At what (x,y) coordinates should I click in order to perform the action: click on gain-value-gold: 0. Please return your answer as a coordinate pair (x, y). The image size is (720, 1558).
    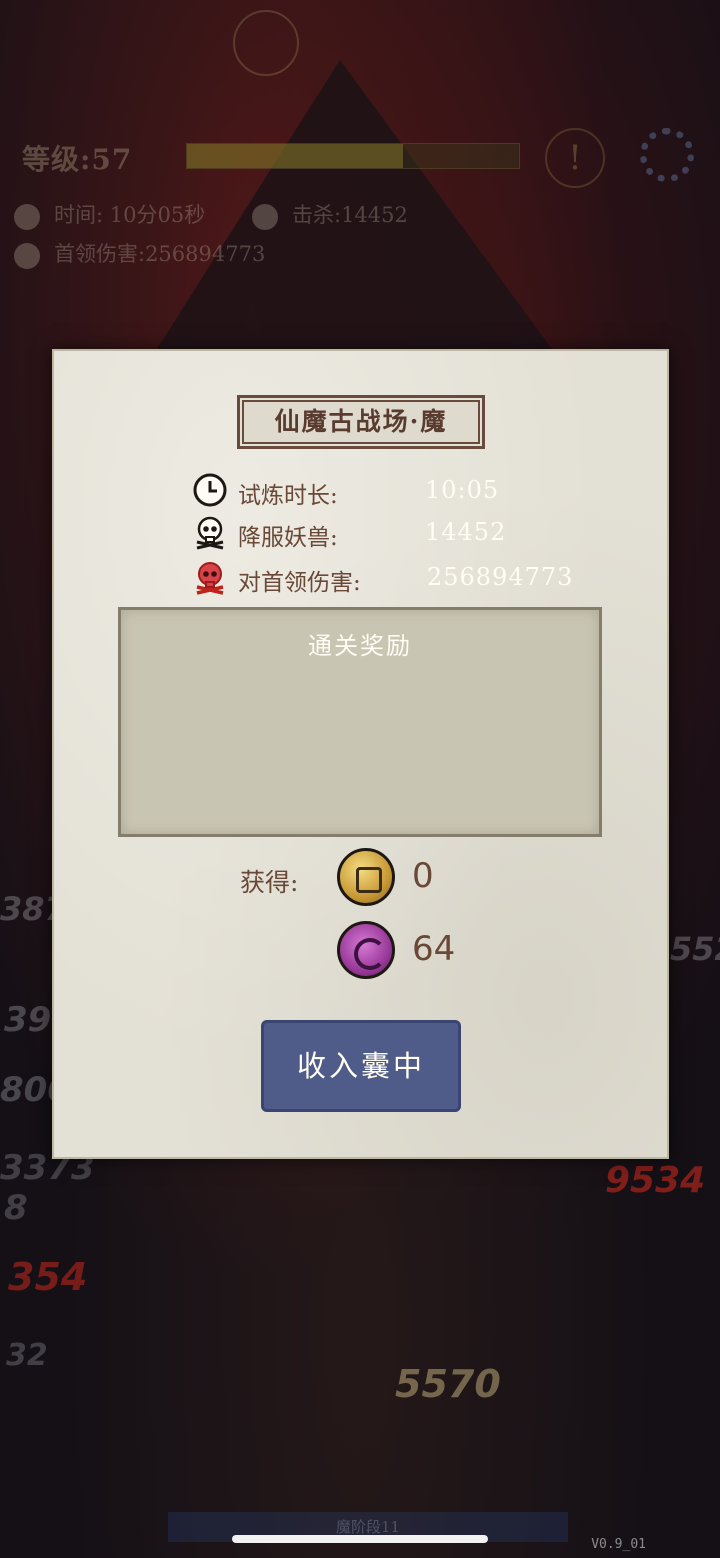
    Looking at the image, I should click on (423, 876).